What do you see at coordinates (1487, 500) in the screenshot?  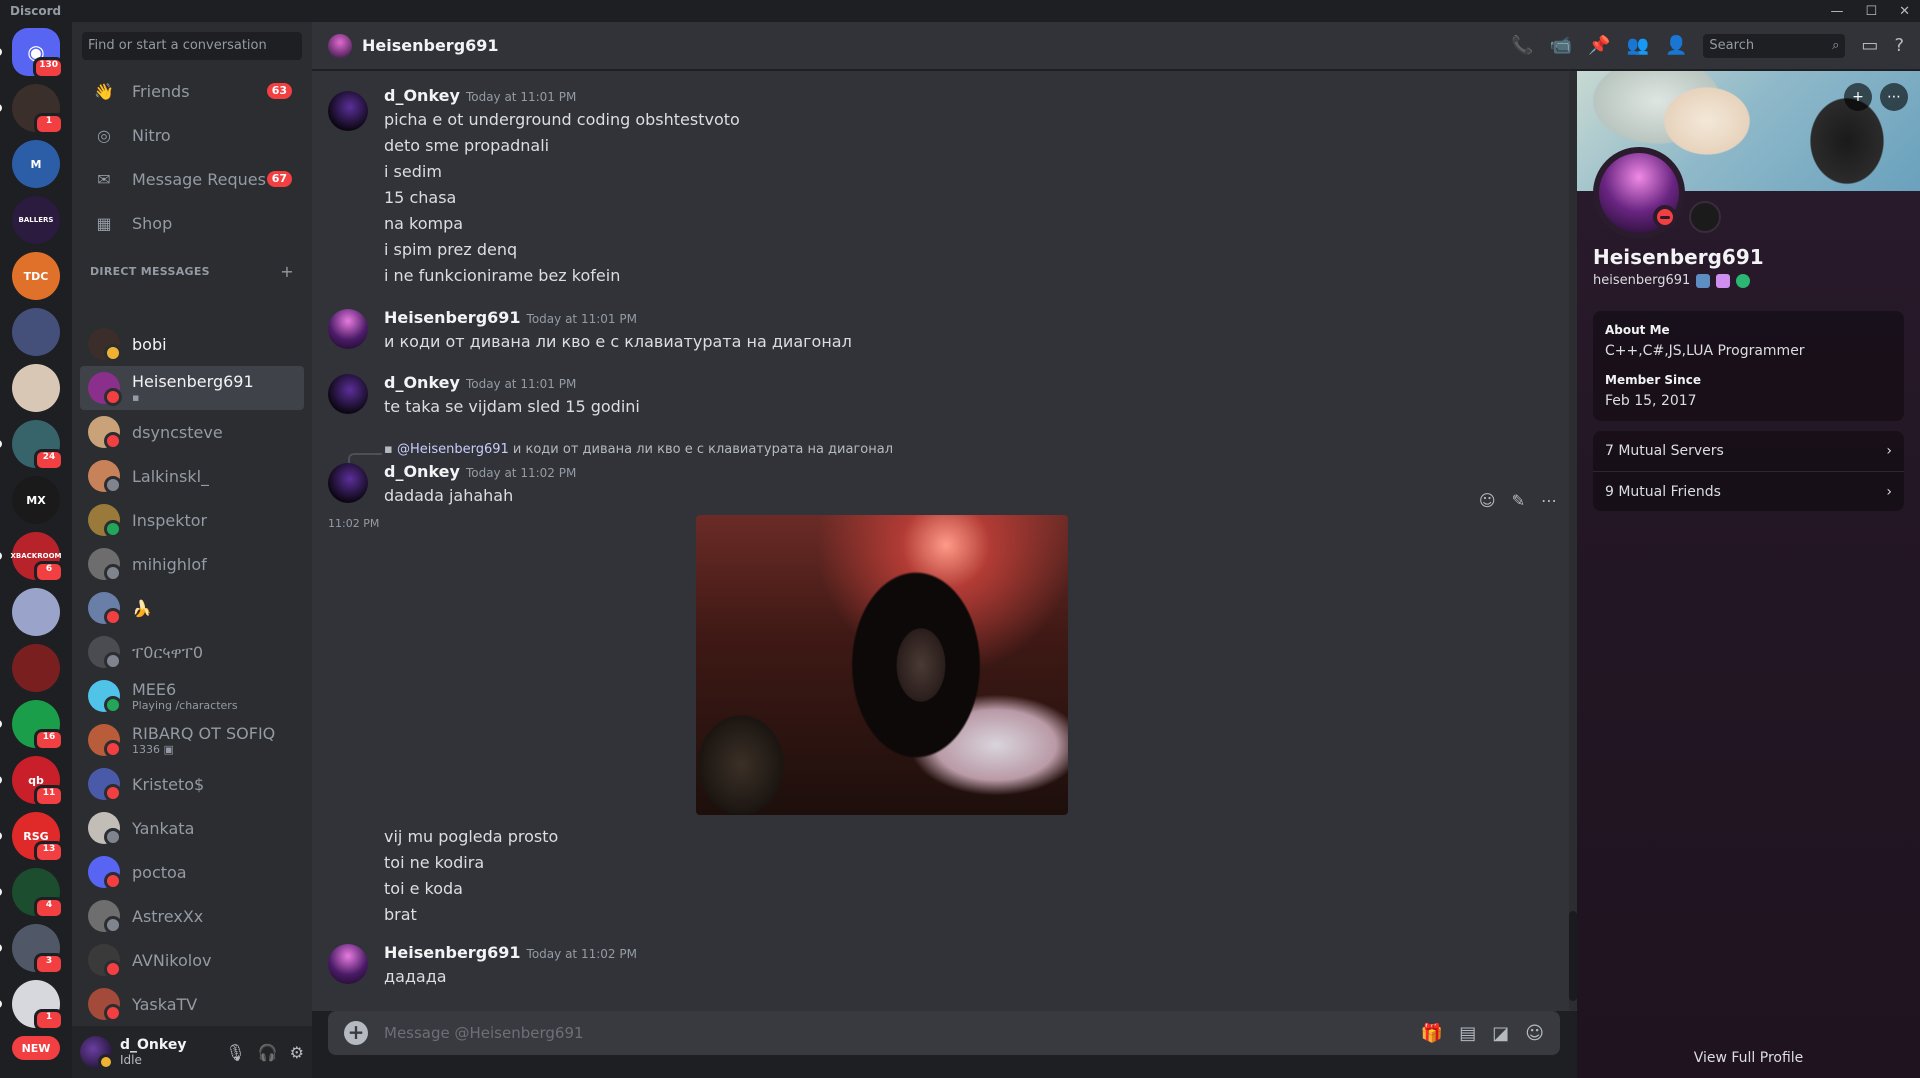 I see `add-reaction-icon: ☺` at bounding box center [1487, 500].